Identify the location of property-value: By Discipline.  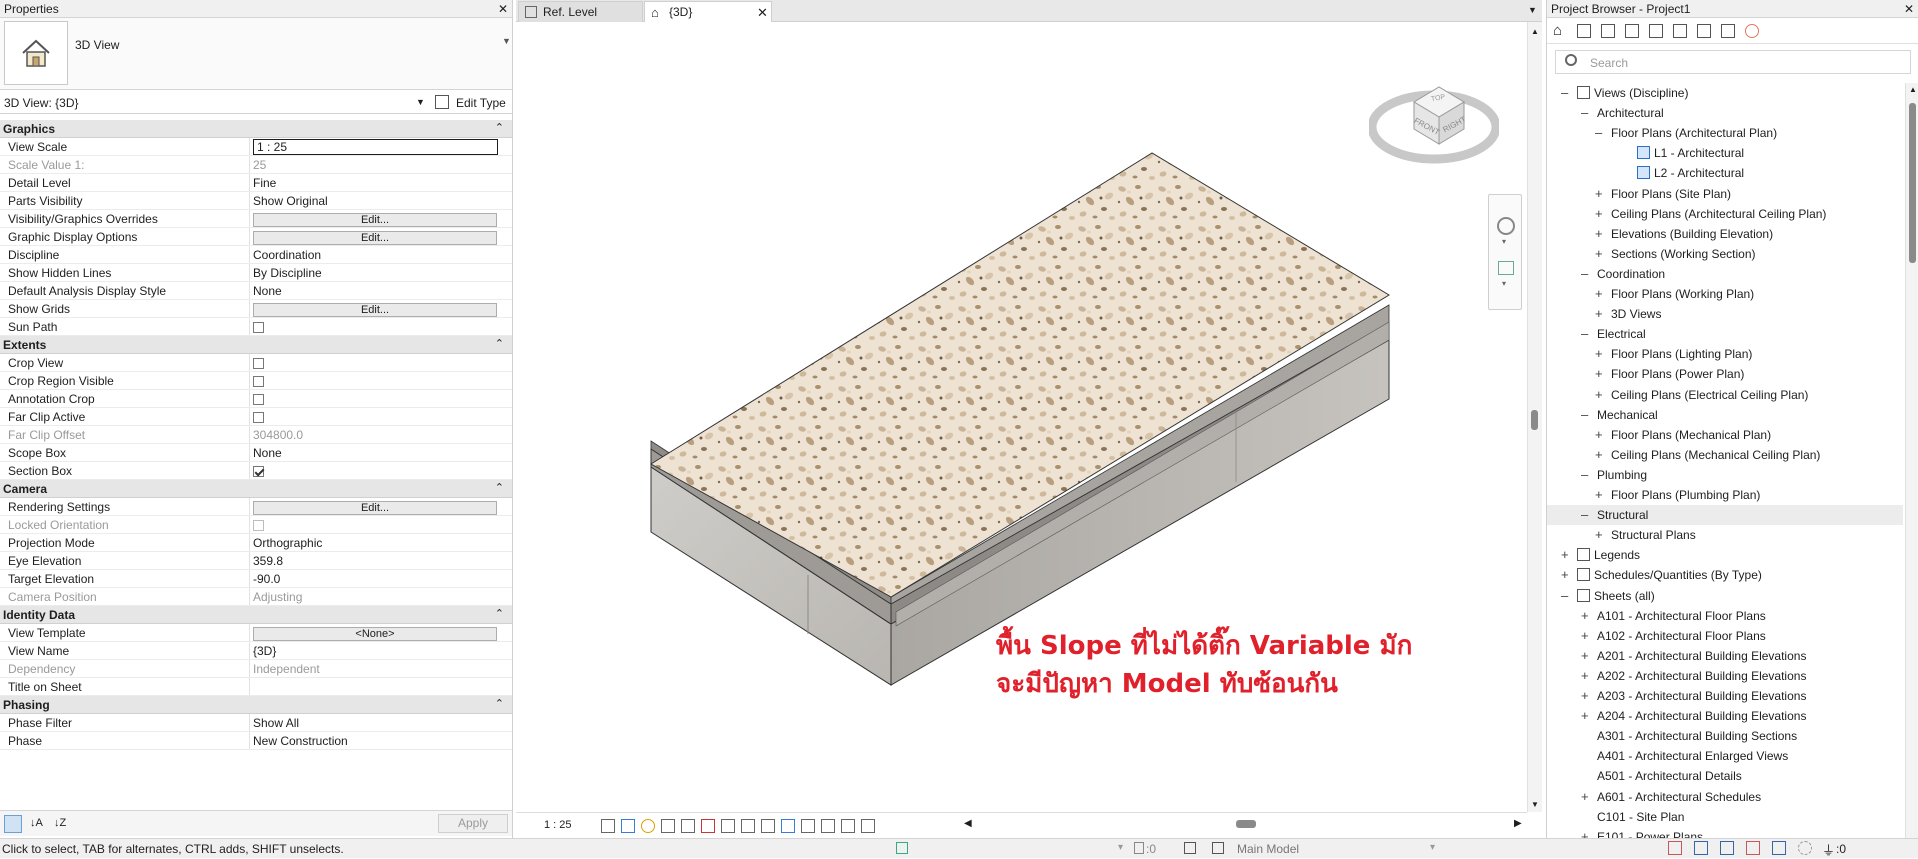
(381, 272).